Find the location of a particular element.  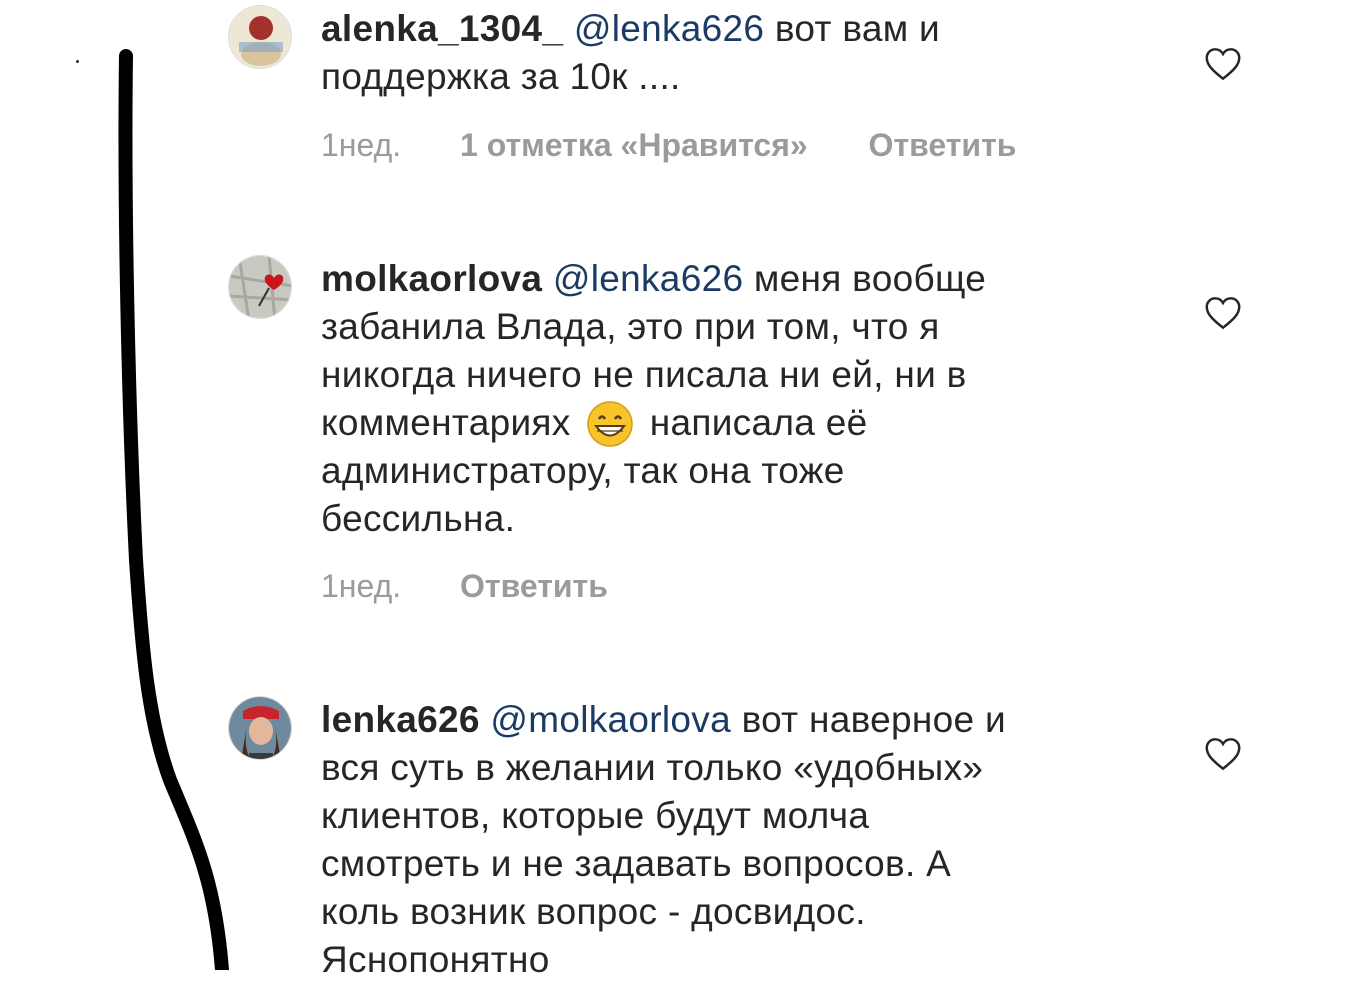

comment-text-line: комментариях is located at coordinates (446, 422).